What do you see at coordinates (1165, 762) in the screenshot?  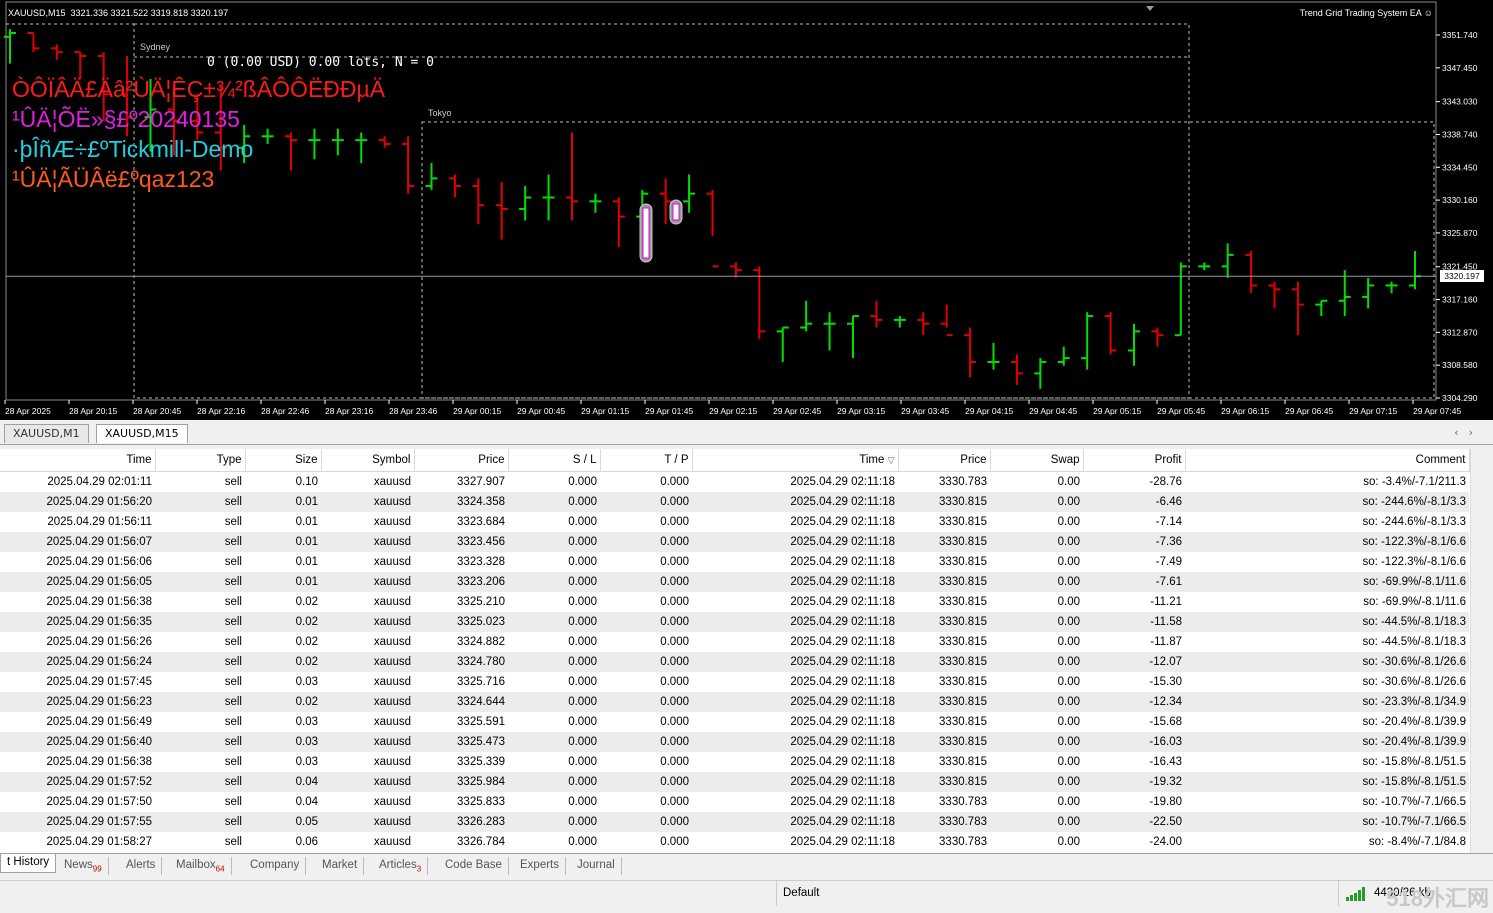 I see `table-cell: -16.43` at bounding box center [1165, 762].